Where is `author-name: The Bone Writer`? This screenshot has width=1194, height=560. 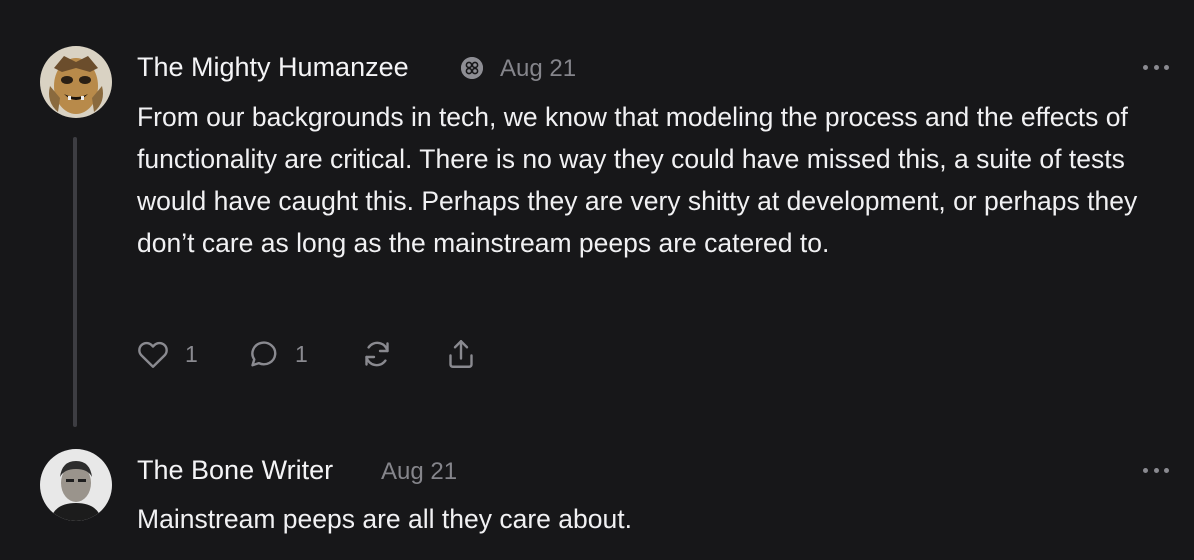
author-name: The Bone Writer is located at coordinates (235, 470).